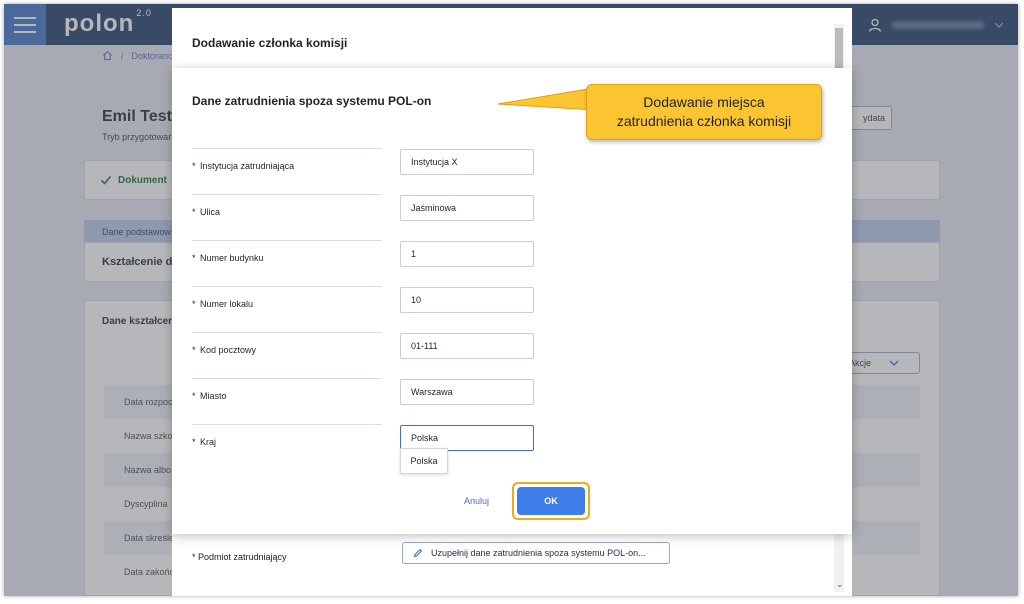 The image size is (1024, 604). I want to click on building-number-input, so click(467, 254).